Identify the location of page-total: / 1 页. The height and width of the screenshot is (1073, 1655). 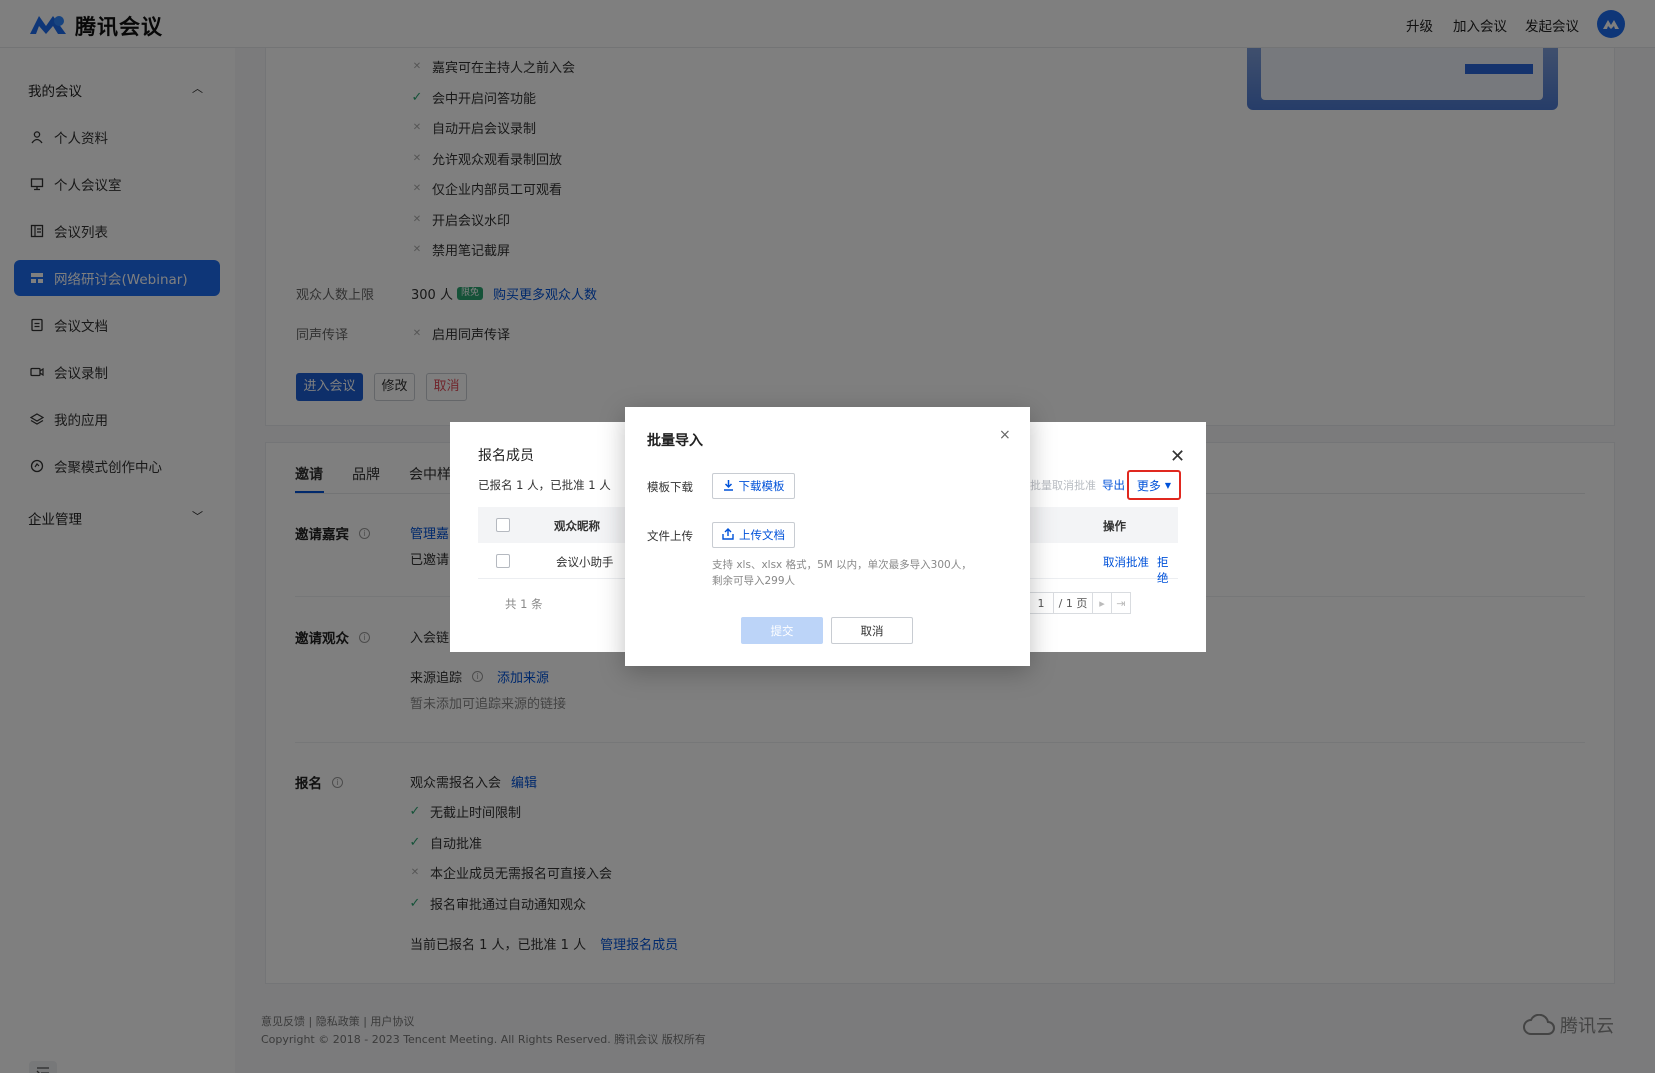
(1073, 603).